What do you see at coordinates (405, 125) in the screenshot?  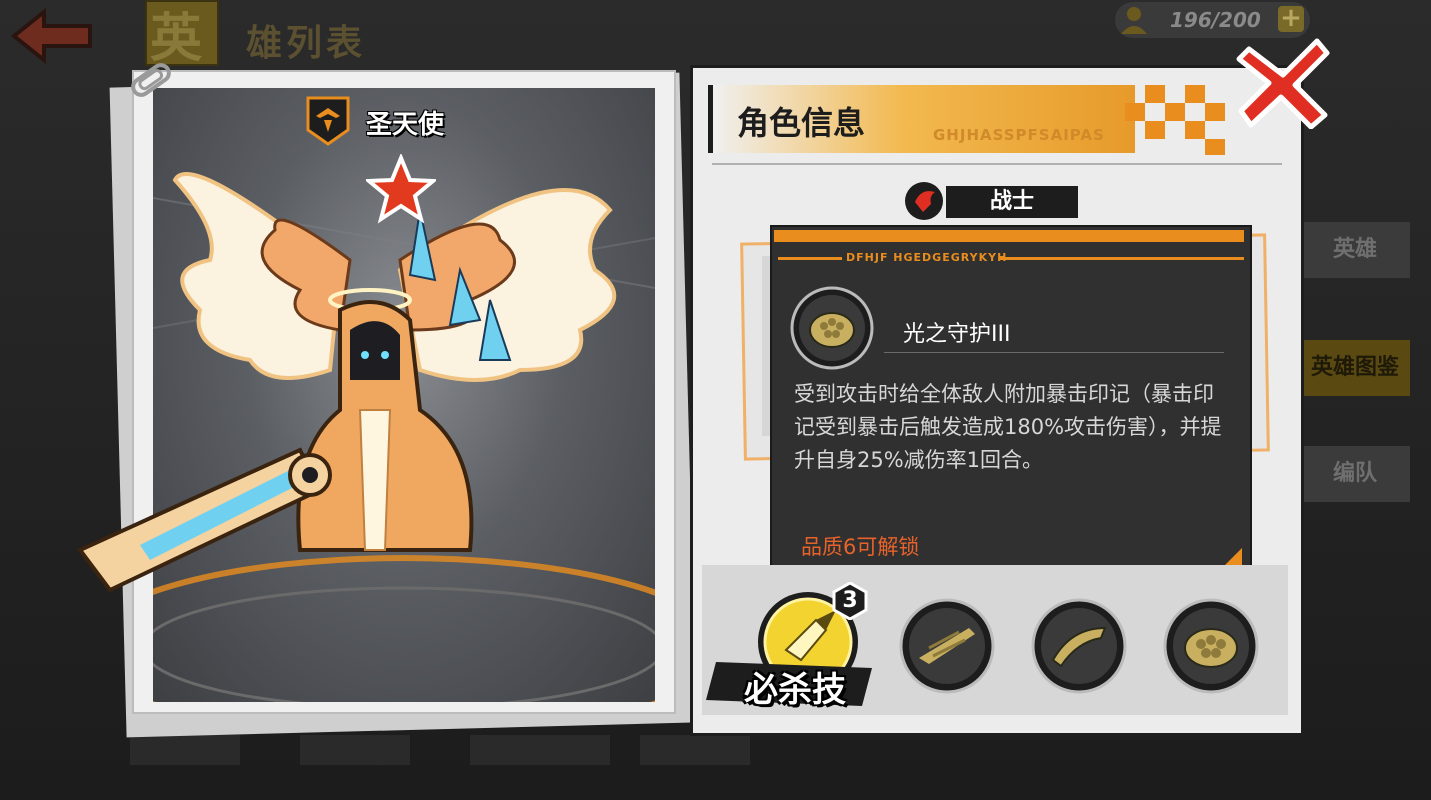 I see `hero-name: 圣天使` at bounding box center [405, 125].